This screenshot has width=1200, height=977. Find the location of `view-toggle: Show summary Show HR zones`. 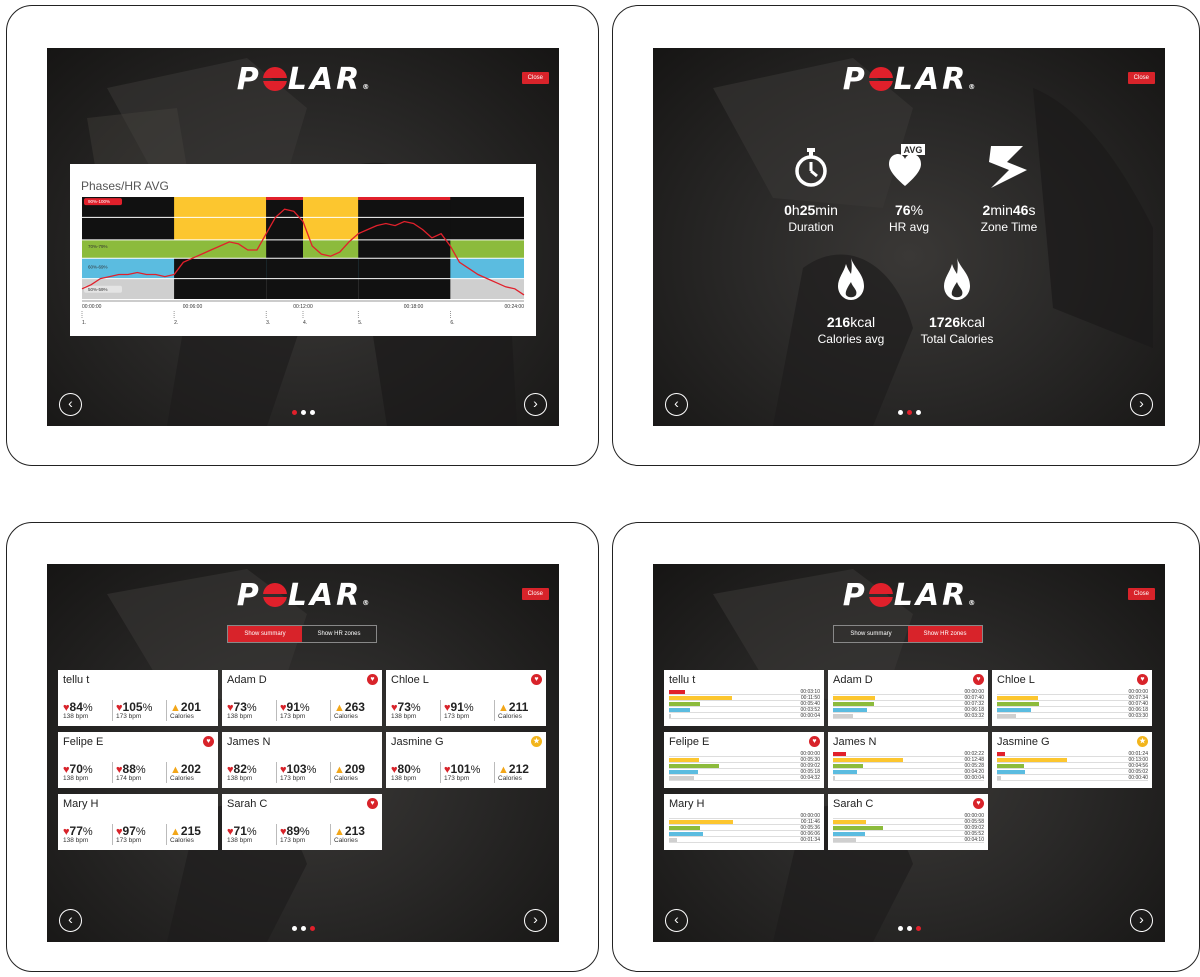

view-toggle: Show summary Show HR zones is located at coordinates (302, 634).